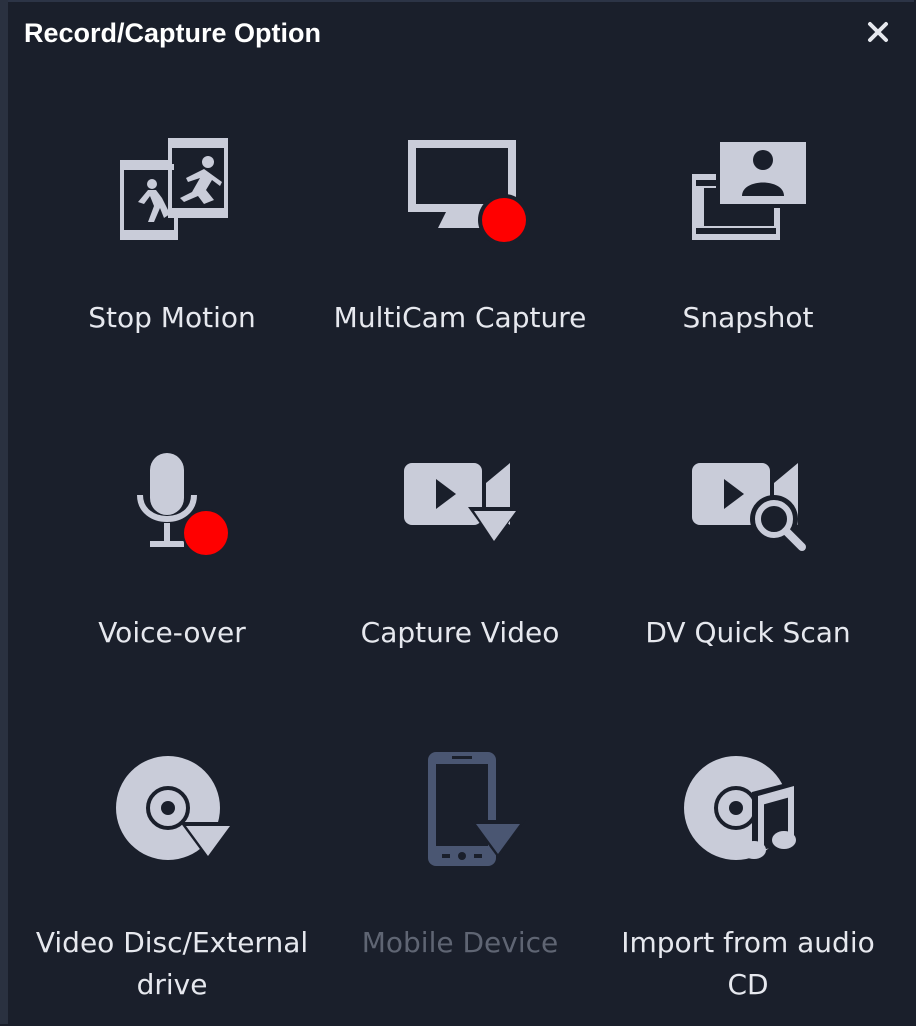  I want to click on option-stop-motion: Stop Motion, so click(172, 242).